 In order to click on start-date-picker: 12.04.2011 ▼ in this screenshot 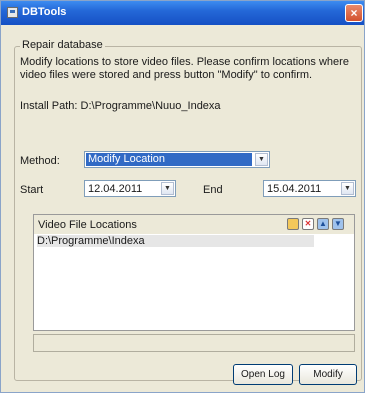, I will do `click(130, 188)`.